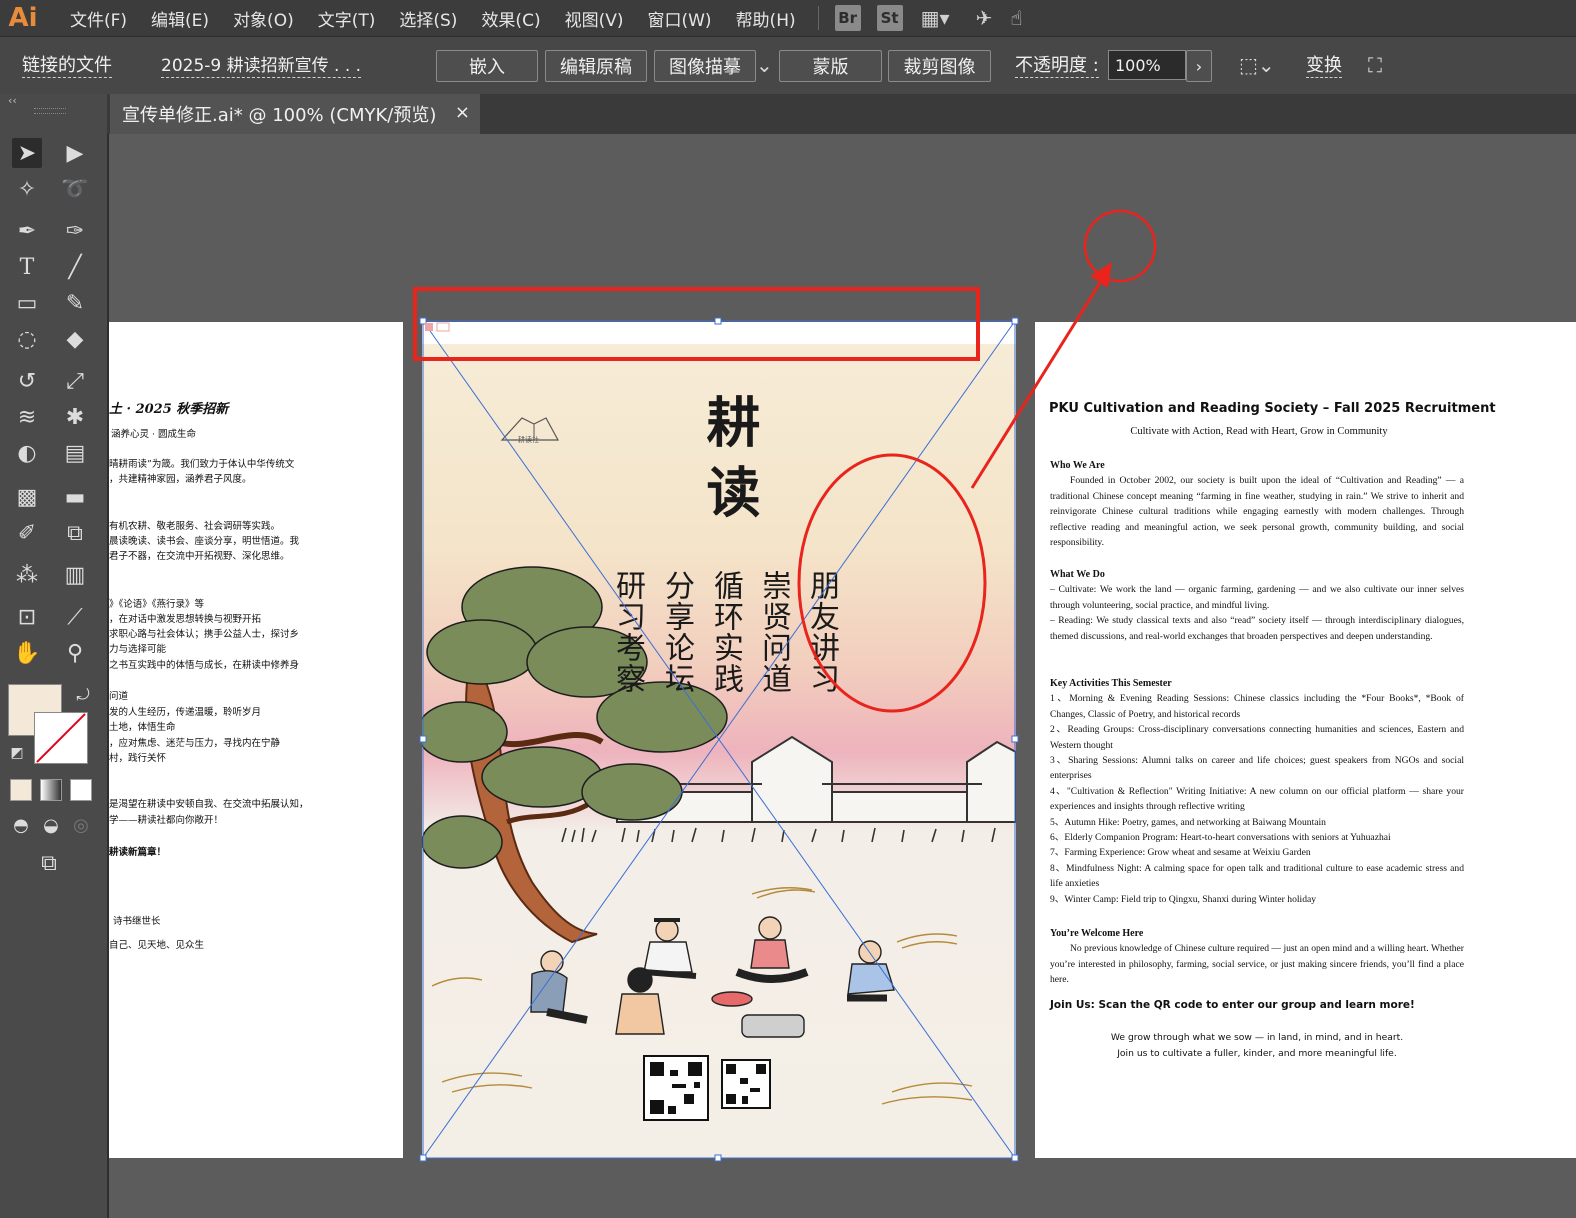  I want to click on menu-edit: 编辑(E), so click(180, 18).